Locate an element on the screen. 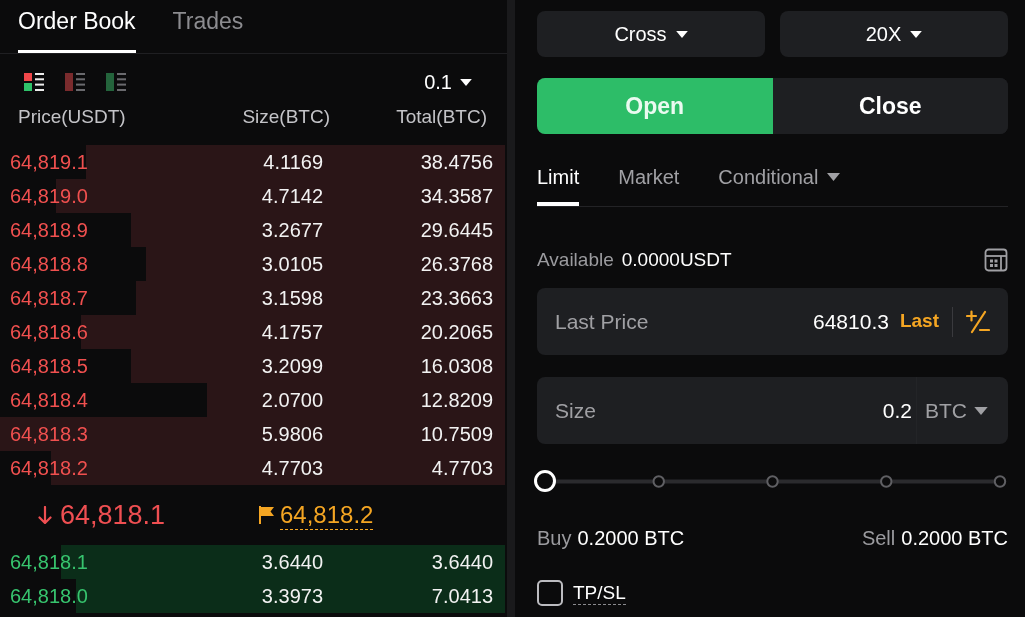  unit-dropdown: BTC is located at coordinates (956, 410).